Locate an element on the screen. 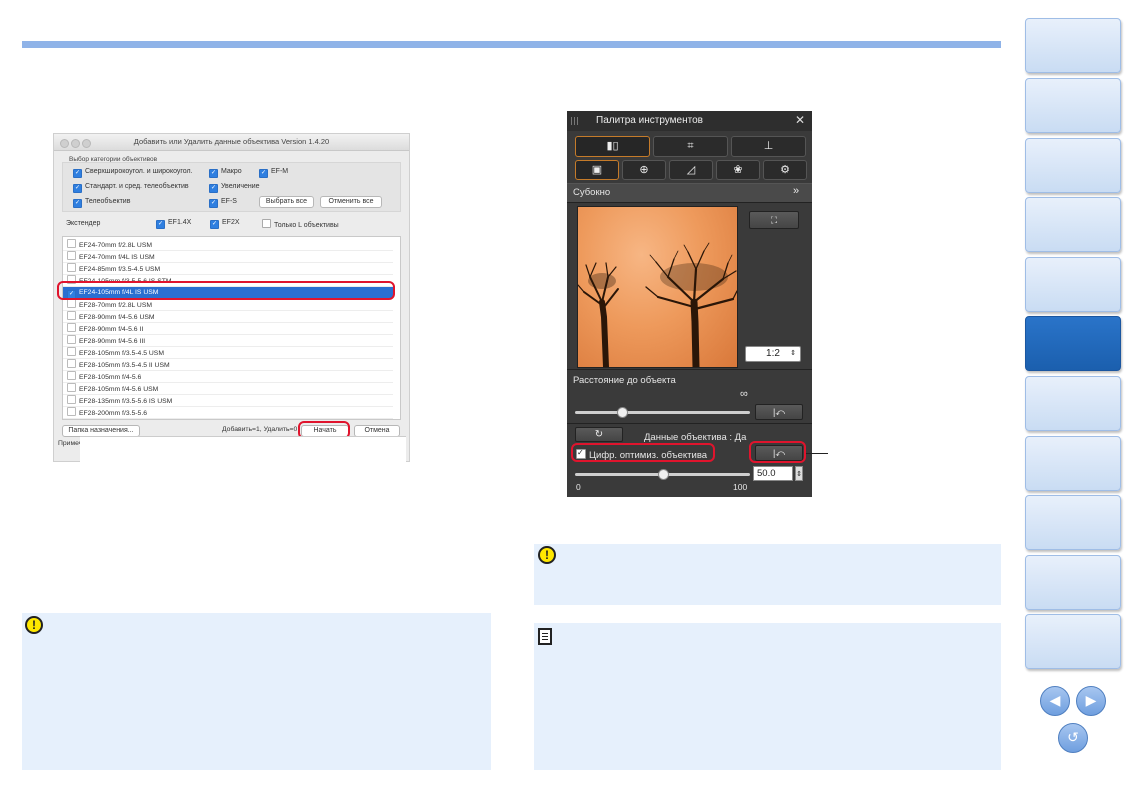  detail-icon: ⊕ is located at coordinates (644, 170).